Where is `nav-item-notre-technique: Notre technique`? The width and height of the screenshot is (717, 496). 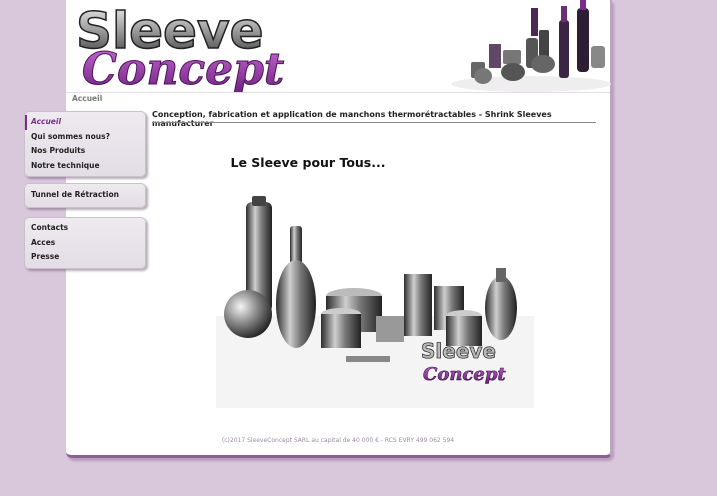 nav-item-notre-technique: Notre technique is located at coordinates (85, 166).